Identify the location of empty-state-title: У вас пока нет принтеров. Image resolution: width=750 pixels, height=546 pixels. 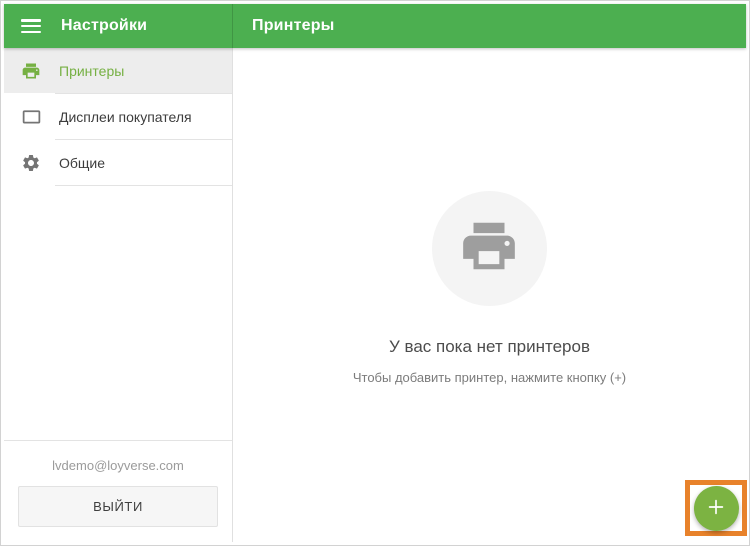
(489, 346).